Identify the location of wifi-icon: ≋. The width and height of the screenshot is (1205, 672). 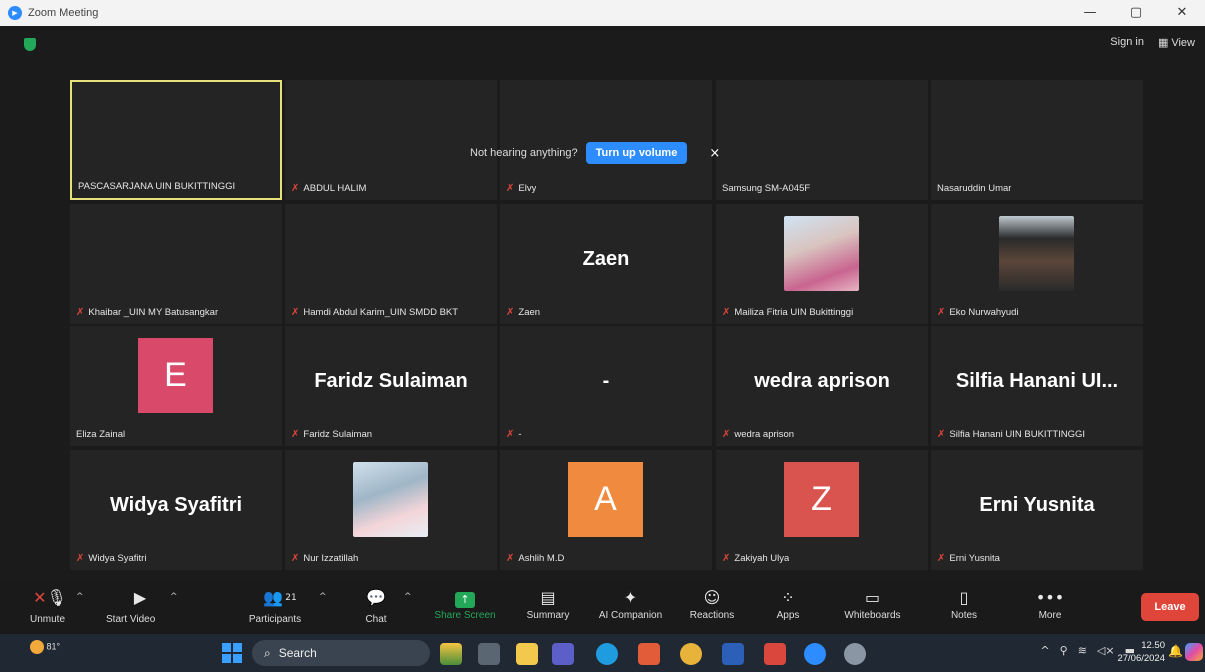
(1082, 650).